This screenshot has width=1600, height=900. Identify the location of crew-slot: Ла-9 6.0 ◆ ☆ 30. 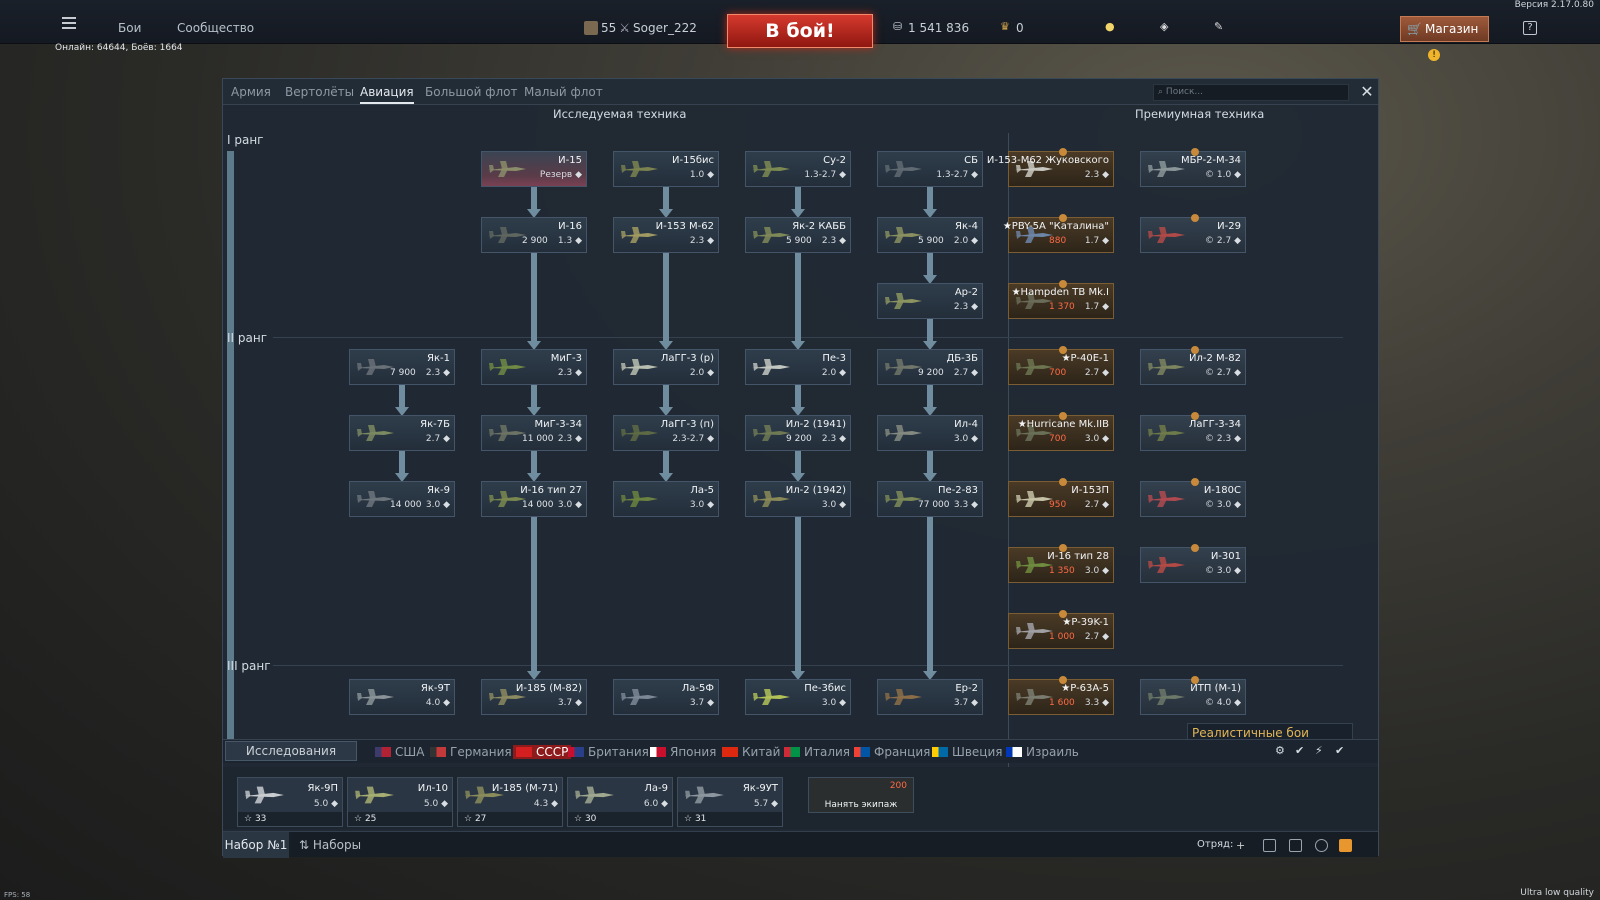
(620, 802).